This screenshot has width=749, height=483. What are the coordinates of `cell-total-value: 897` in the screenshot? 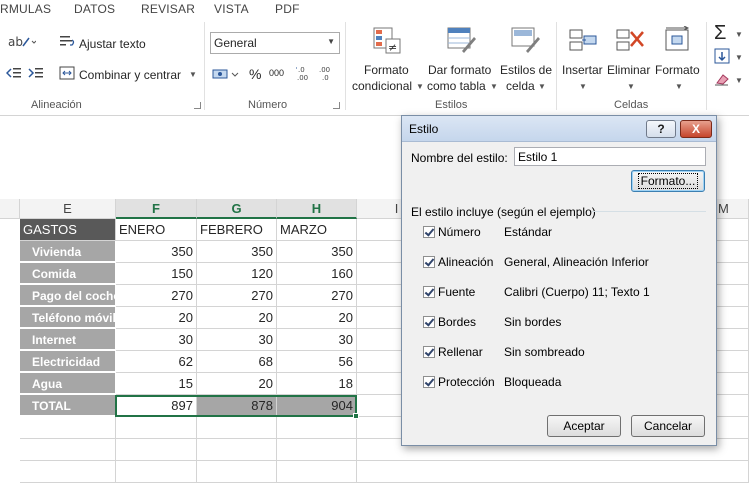 It's located at (156, 406).